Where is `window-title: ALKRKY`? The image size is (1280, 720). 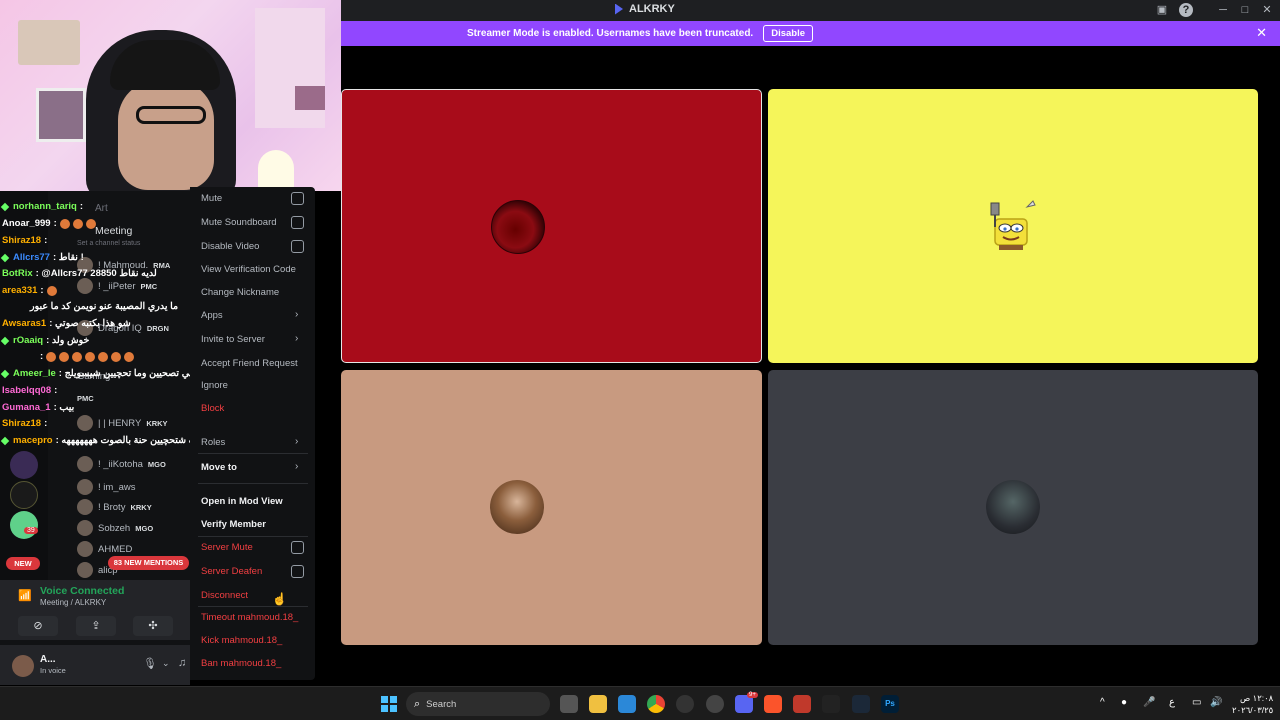 window-title: ALKRKY is located at coordinates (652, 9).